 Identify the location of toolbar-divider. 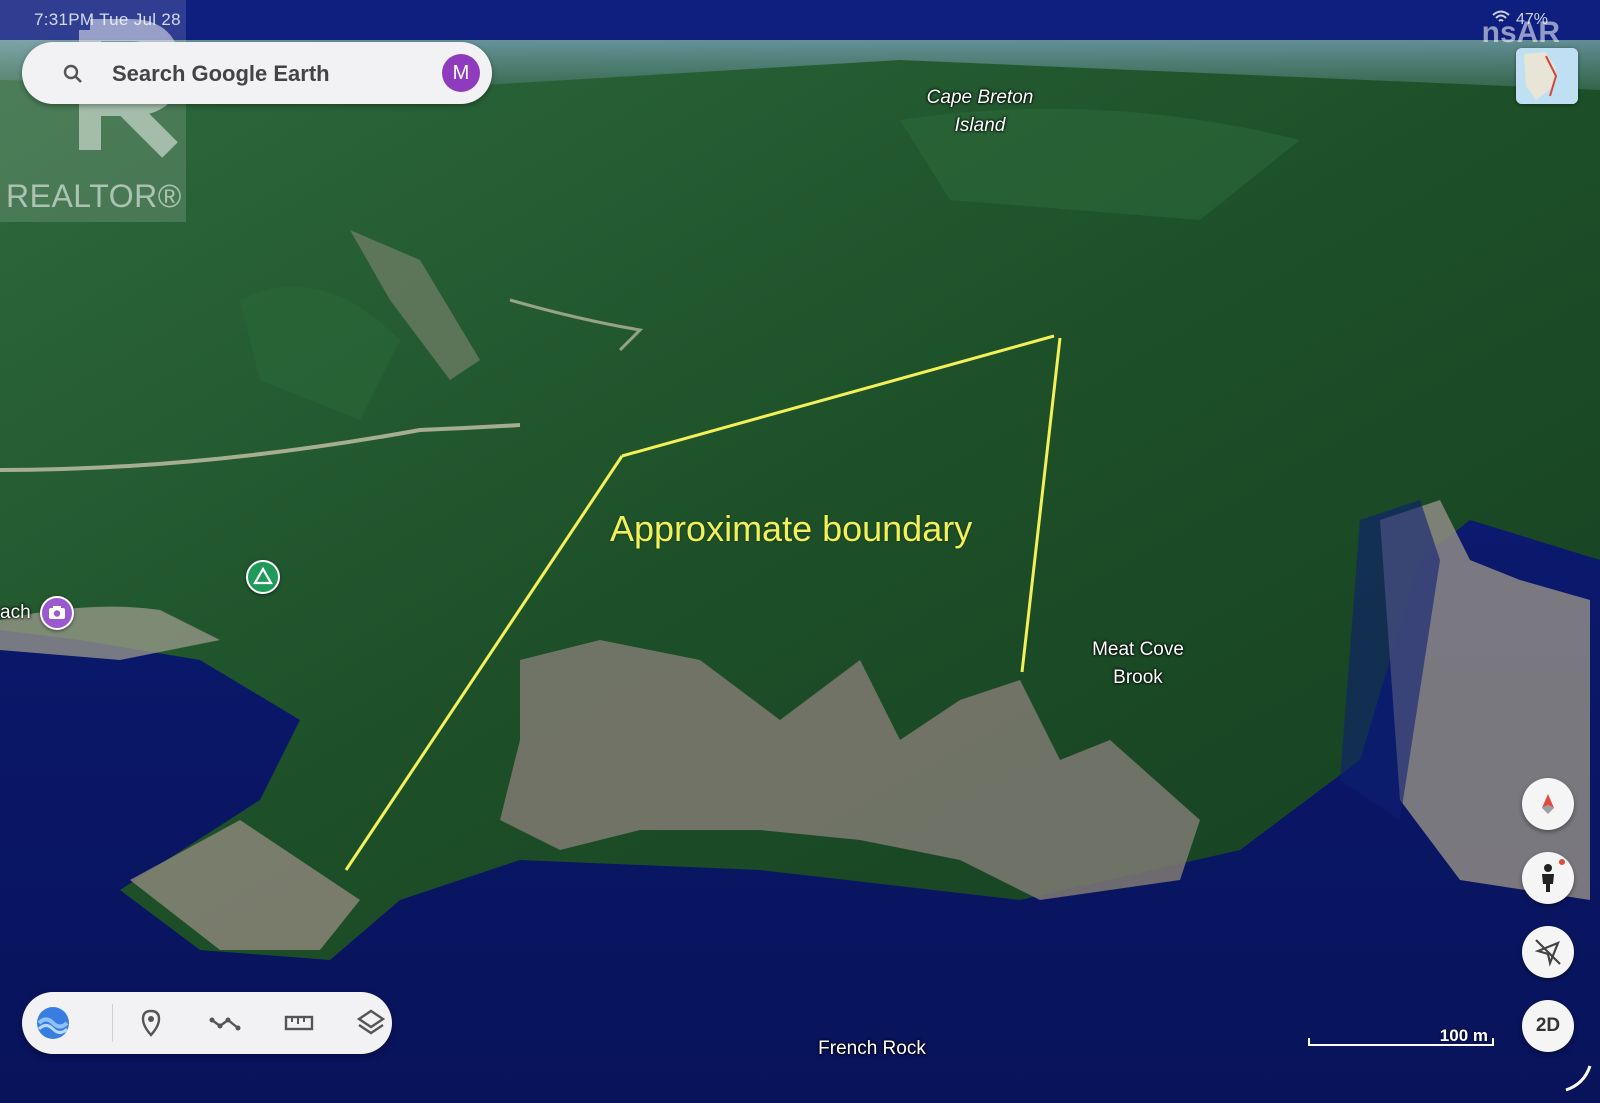
(112, 1023).